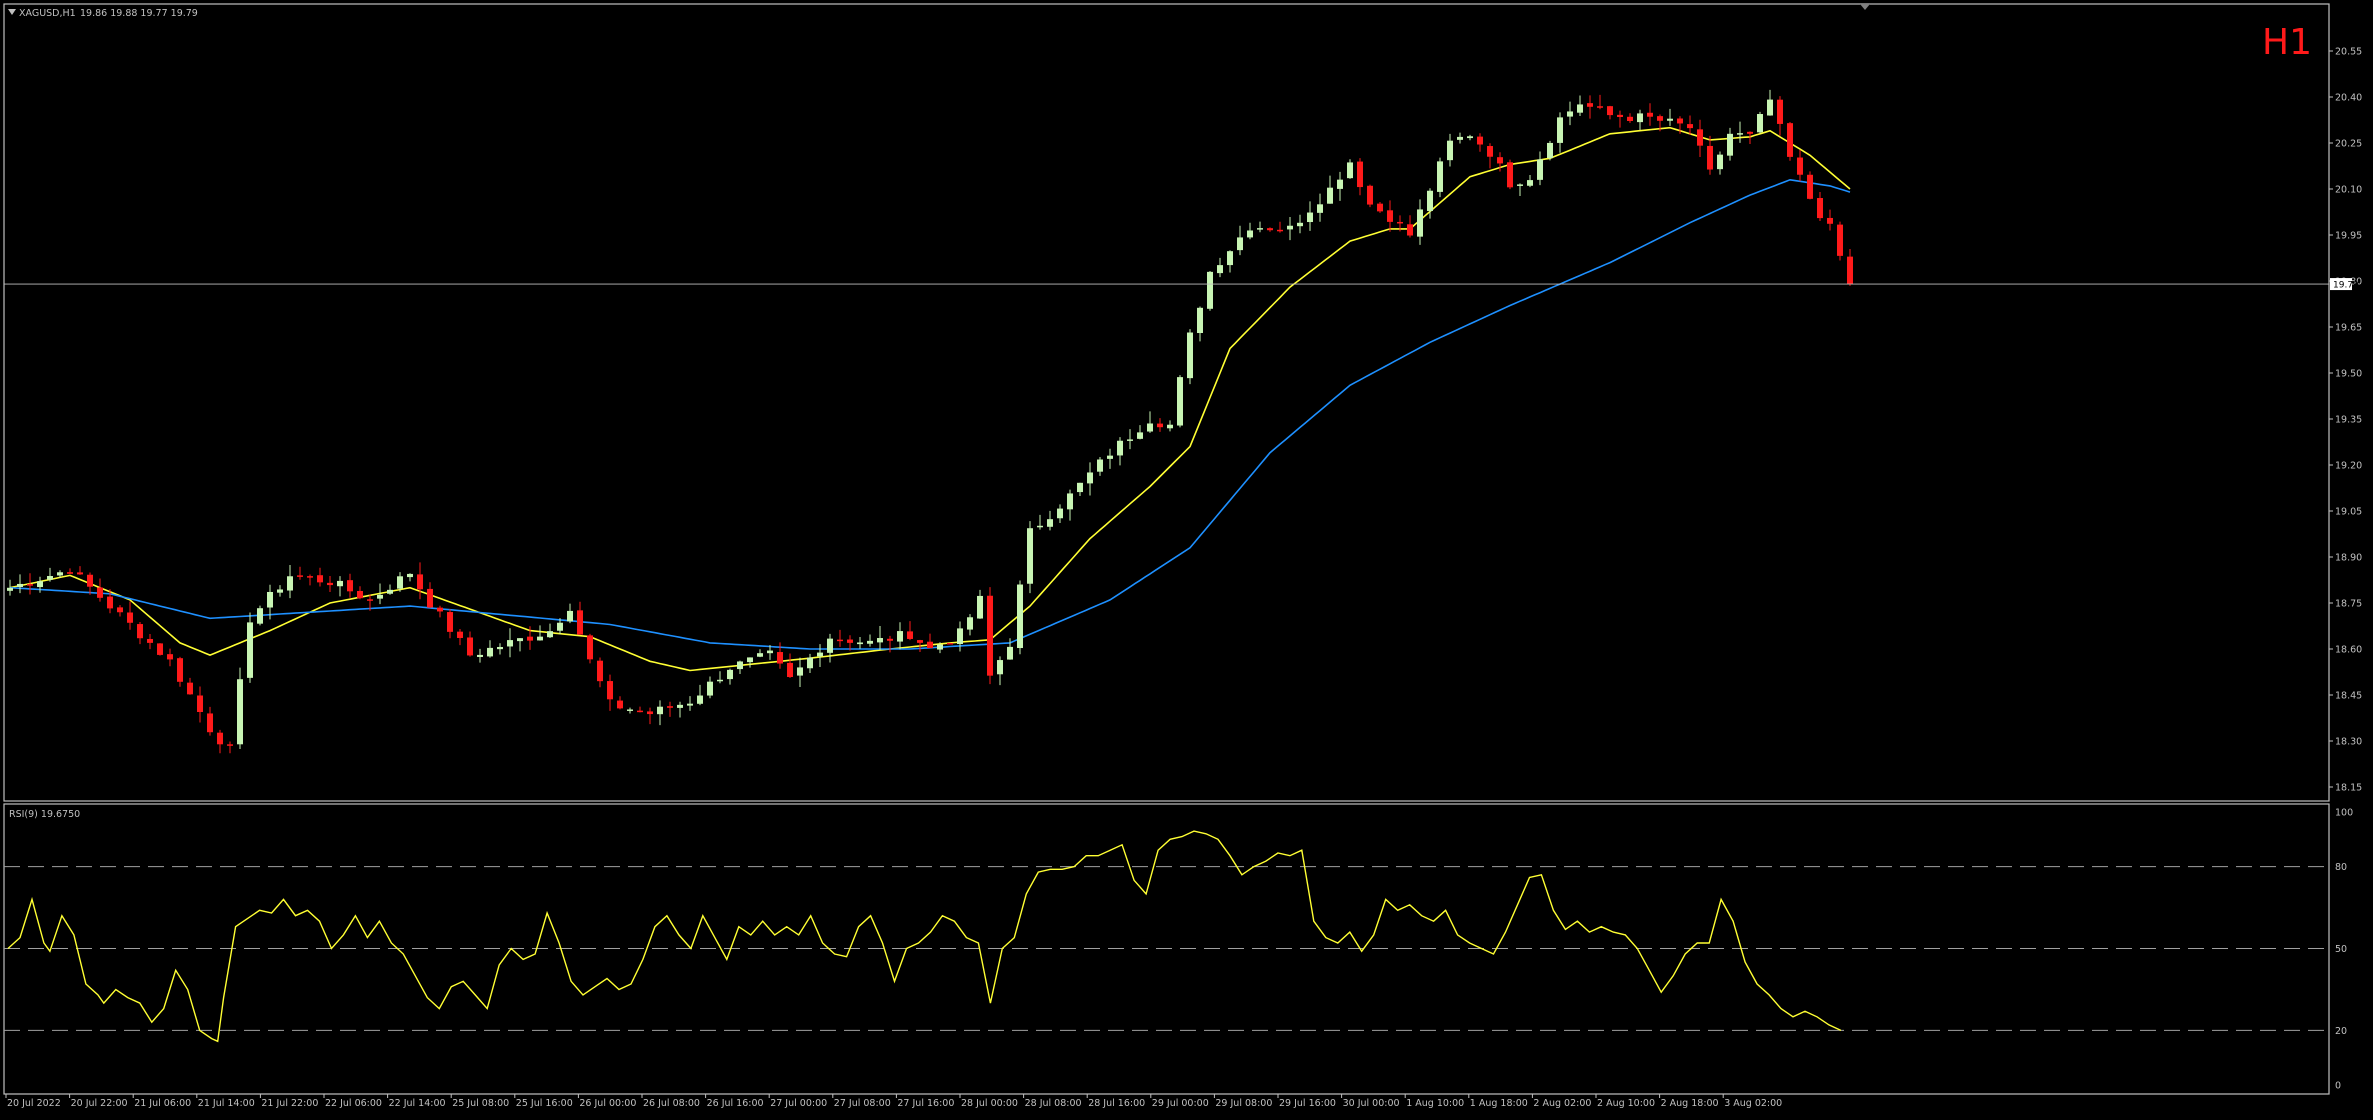 This screenshot has width=2373, height=1120. I want to click on timeframe-badge: H1, so click(2287, 42).